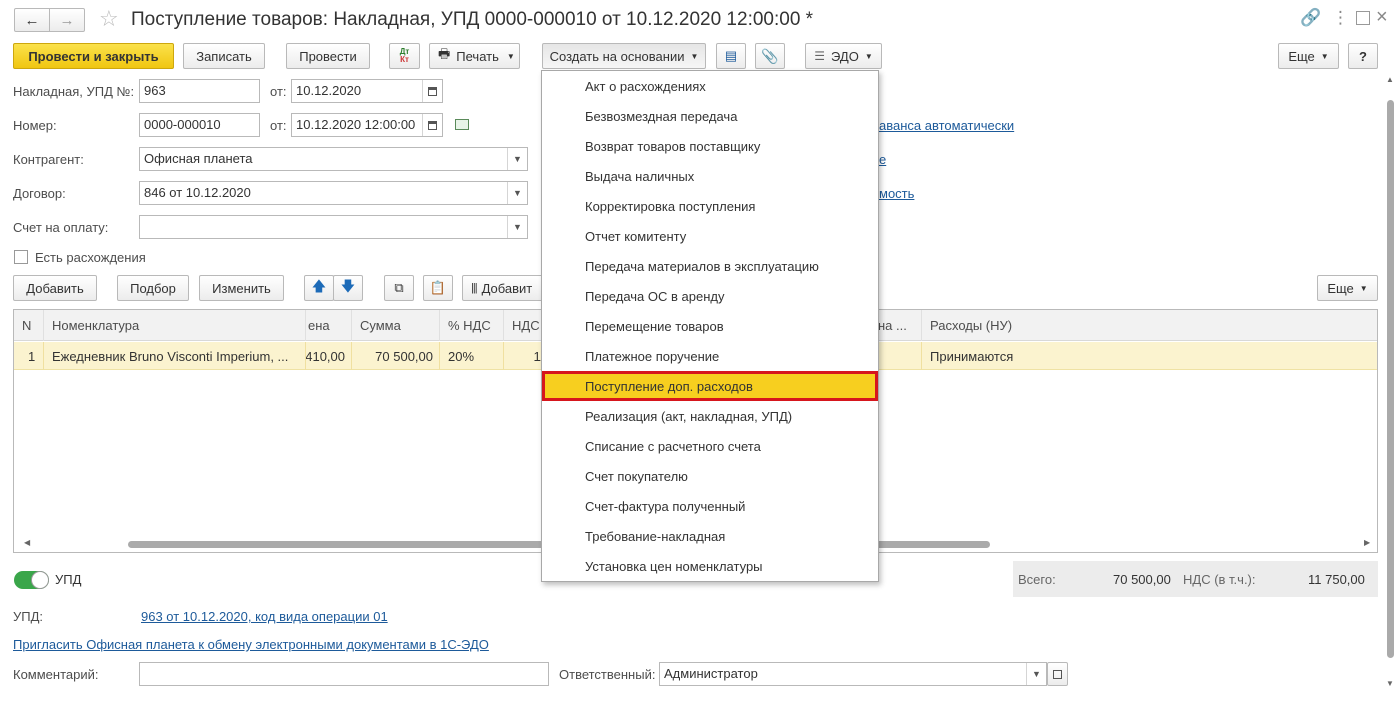 The image size is (1398, 711). Describe the element at coordinates (198, 158) in the screenshot. I see `counterparty-value: Офисная планета` at that location.